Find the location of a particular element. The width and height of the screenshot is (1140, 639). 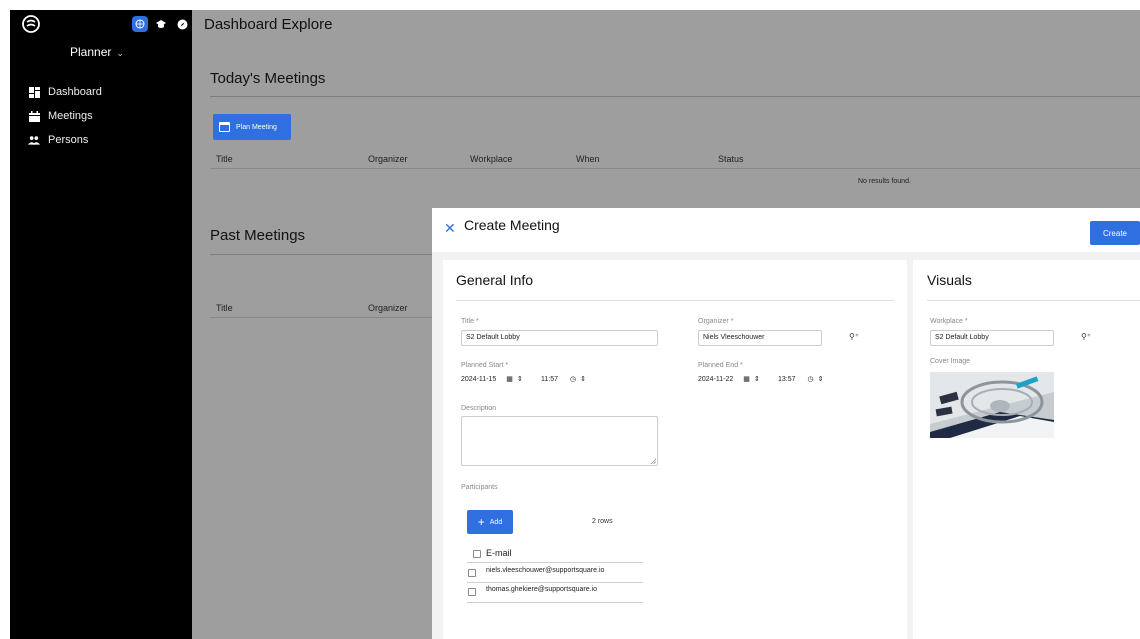

empty-state-text: No results found. is located at coordinates (884, 181).